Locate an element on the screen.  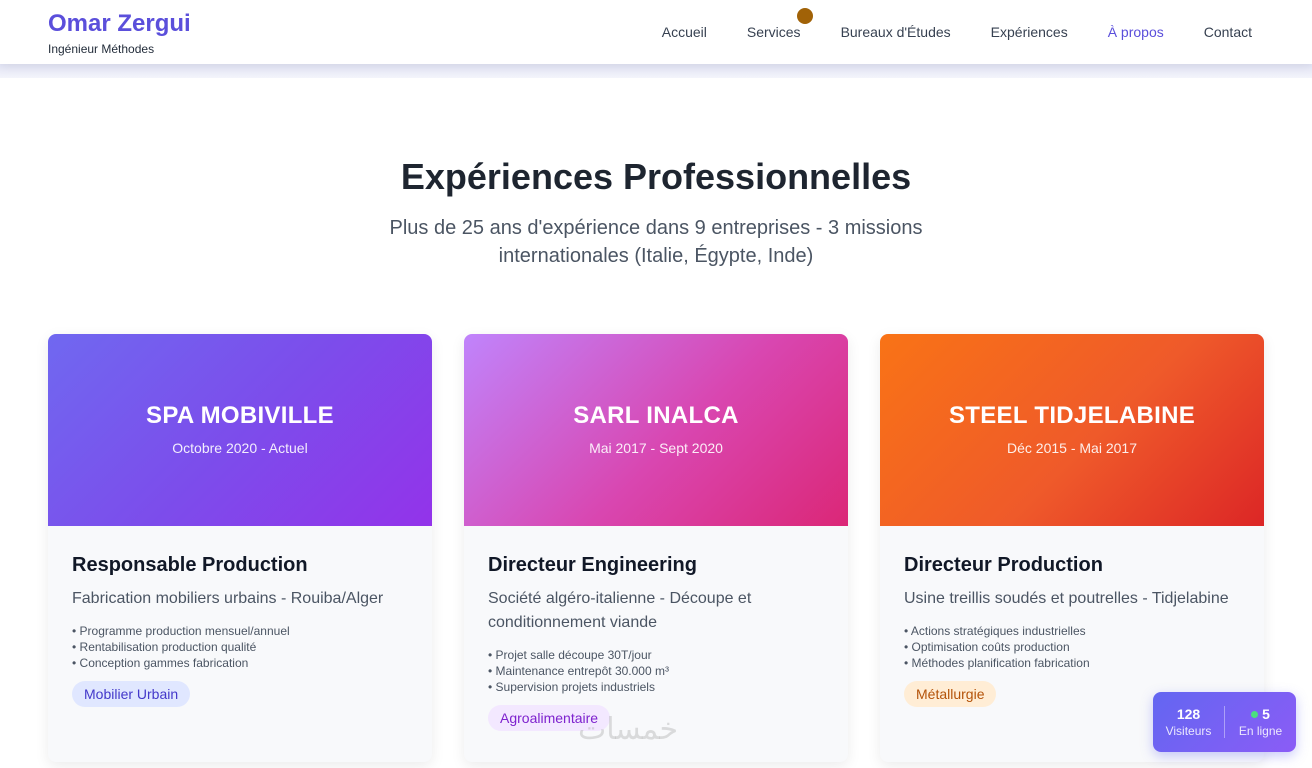
visitor-stats-widget: 128 Visiteurs 5 En ligne is located at coordinates (1224, 722).